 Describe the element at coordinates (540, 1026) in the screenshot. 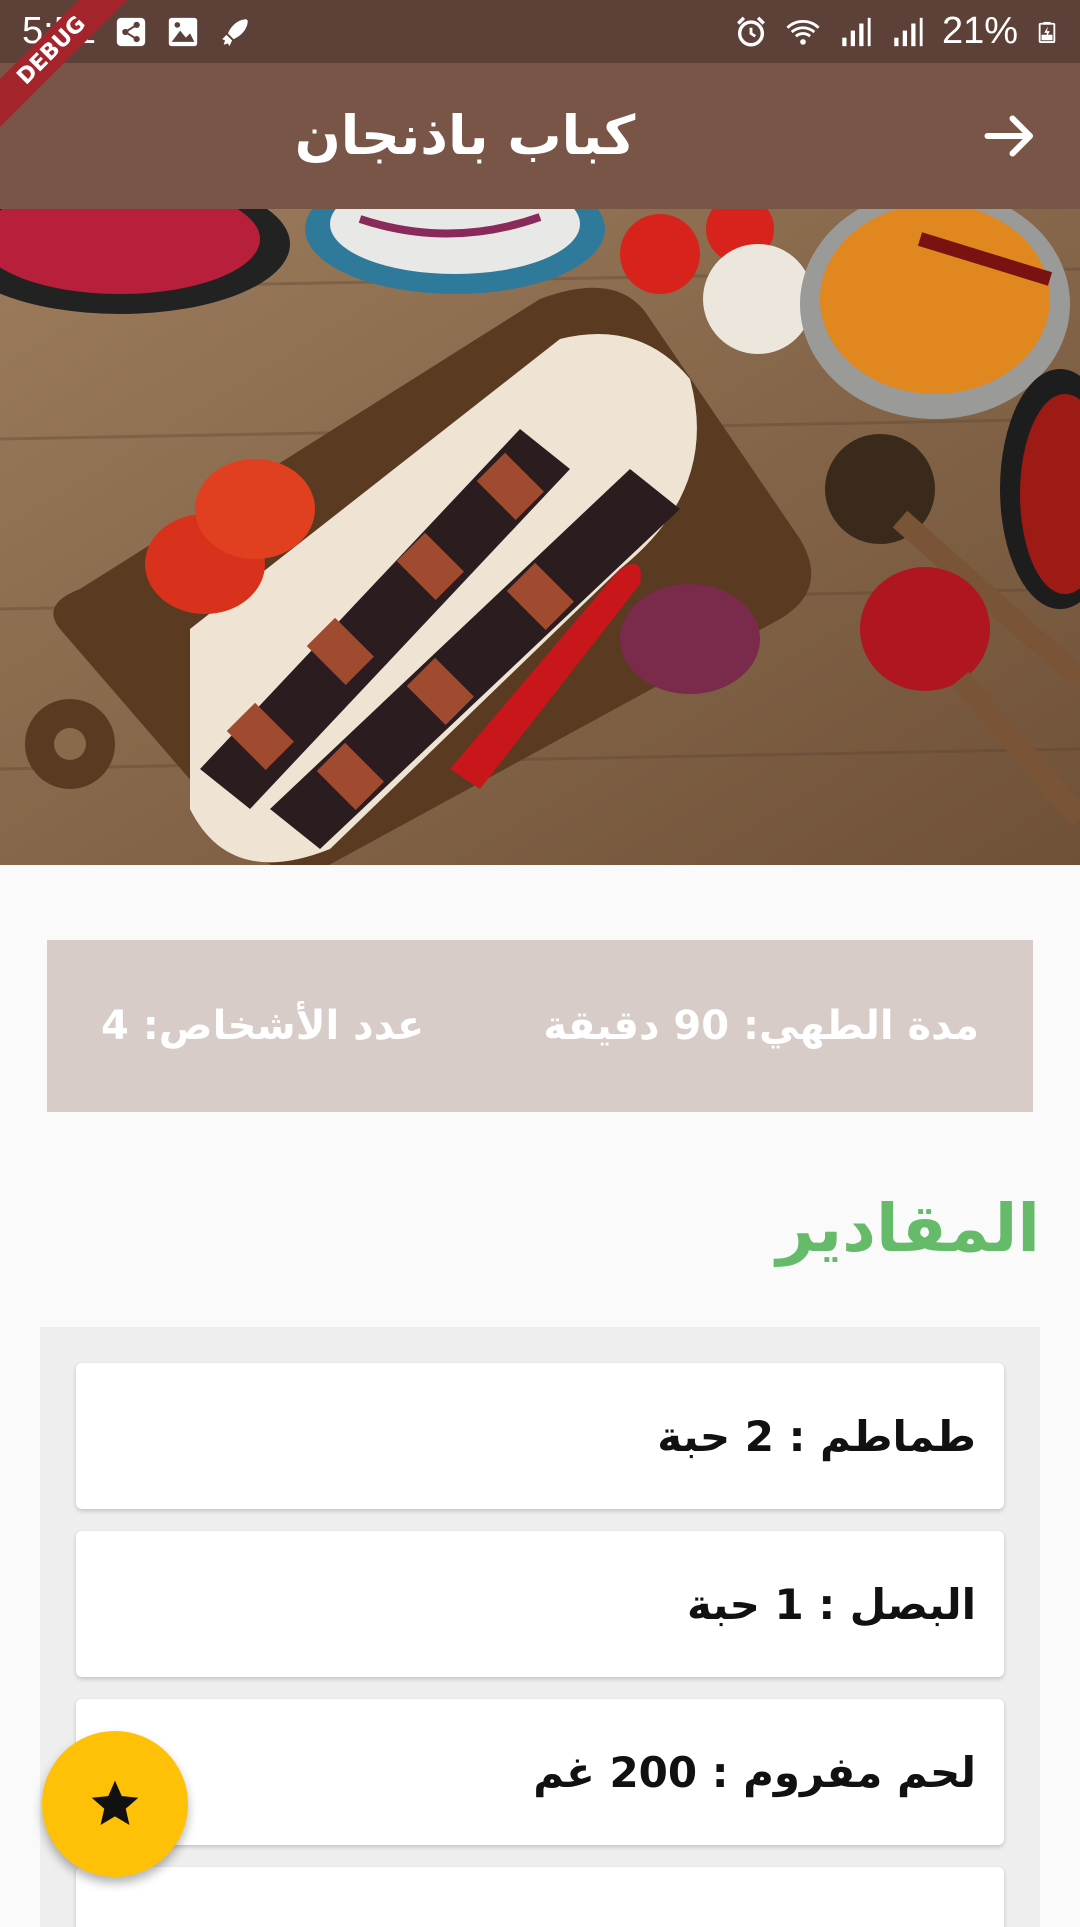

I see `recipe-info-box: مدة الطهي: 90 دقيقة عدد الأشخاص: 4` at that location.